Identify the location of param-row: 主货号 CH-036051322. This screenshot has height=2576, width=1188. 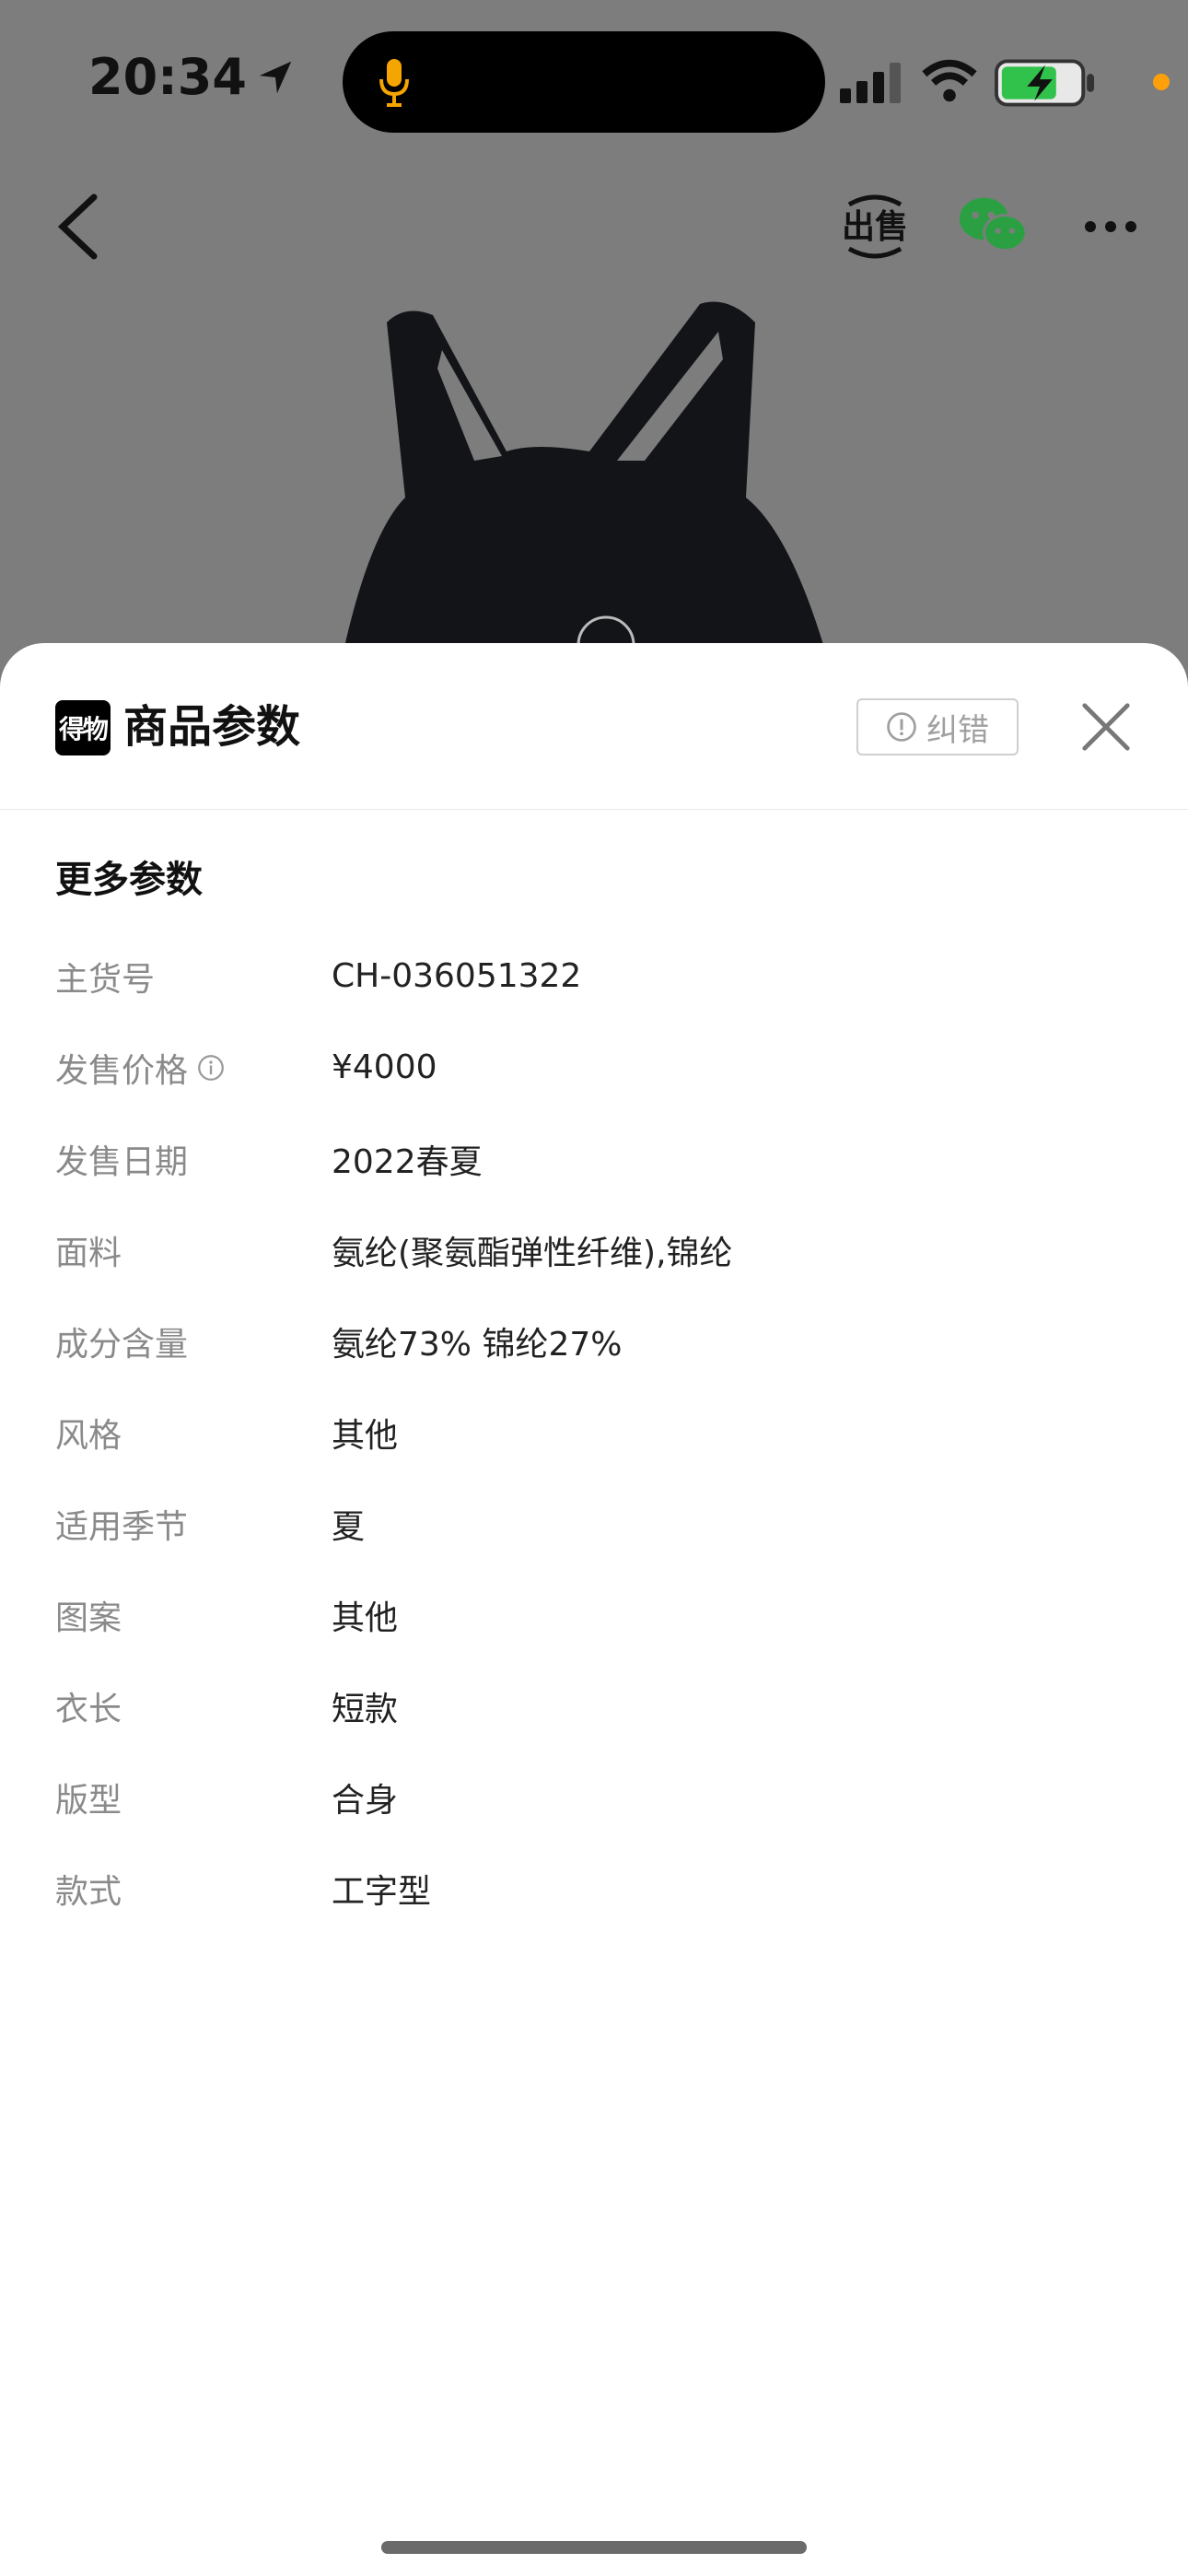
(598, 976).